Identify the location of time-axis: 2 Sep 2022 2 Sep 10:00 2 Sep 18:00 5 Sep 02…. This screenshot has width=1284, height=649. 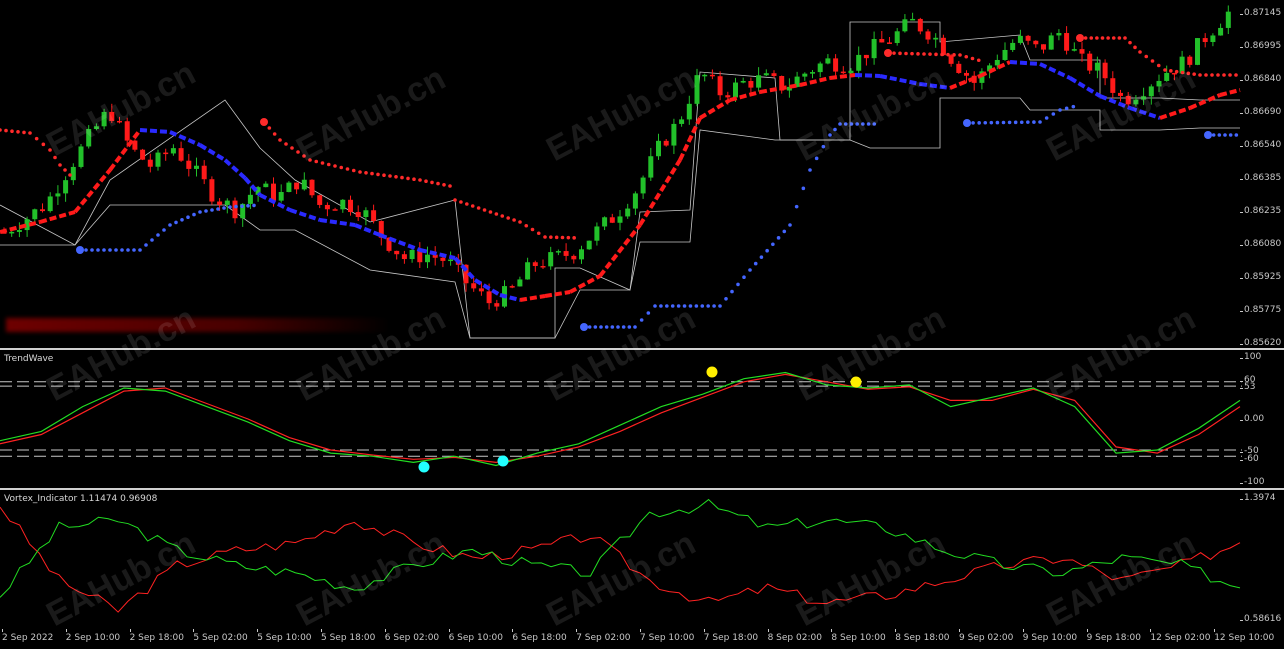
(642, 639).